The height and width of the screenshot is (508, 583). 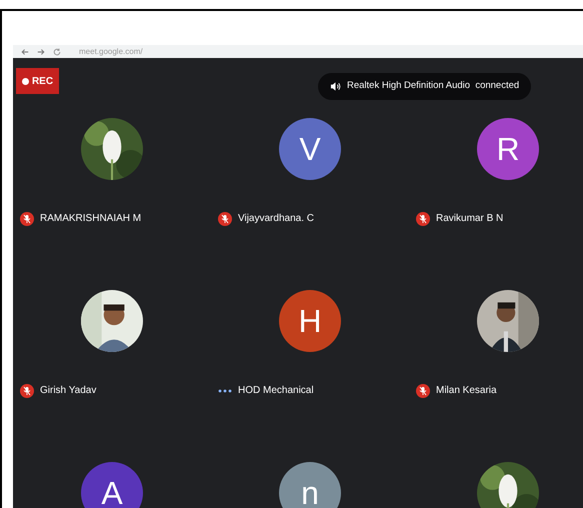 What do you see at coordinates (111, 52) in the screenshot?
I see `url-field: meet.google.com/` at bounding box center [111, 52].